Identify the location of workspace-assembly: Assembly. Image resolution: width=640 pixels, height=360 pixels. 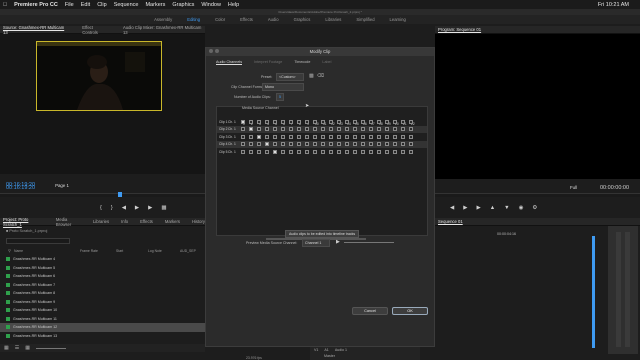
(163, 19).